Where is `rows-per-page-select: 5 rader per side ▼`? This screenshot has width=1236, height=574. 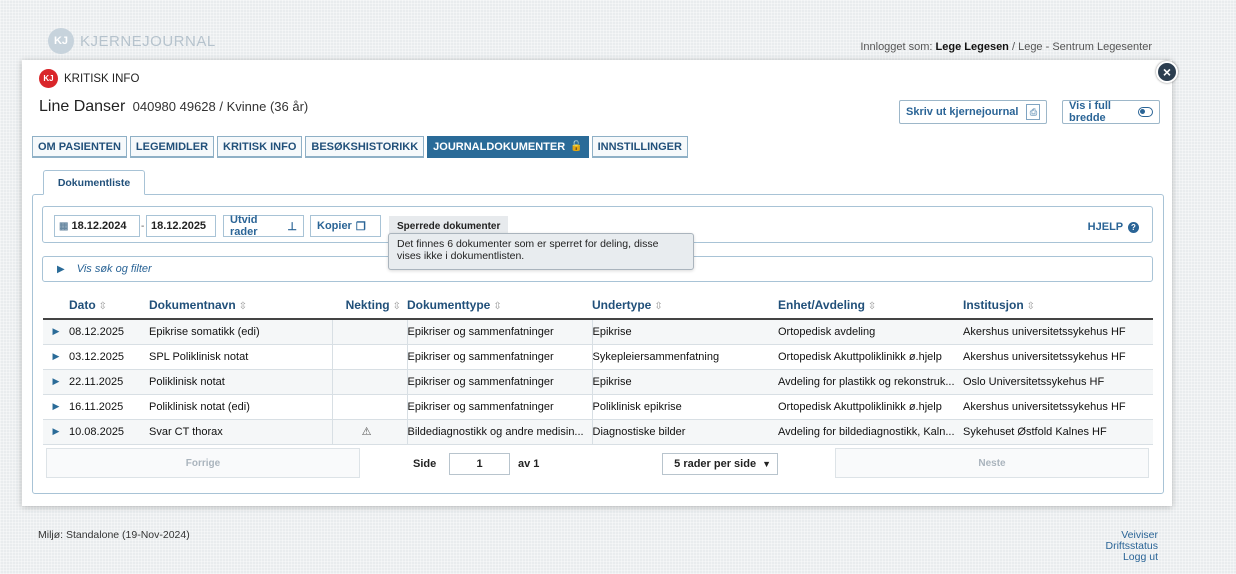
rows-per-page-select: 5 rader per side ▼ is located at coordinates (720, 464).